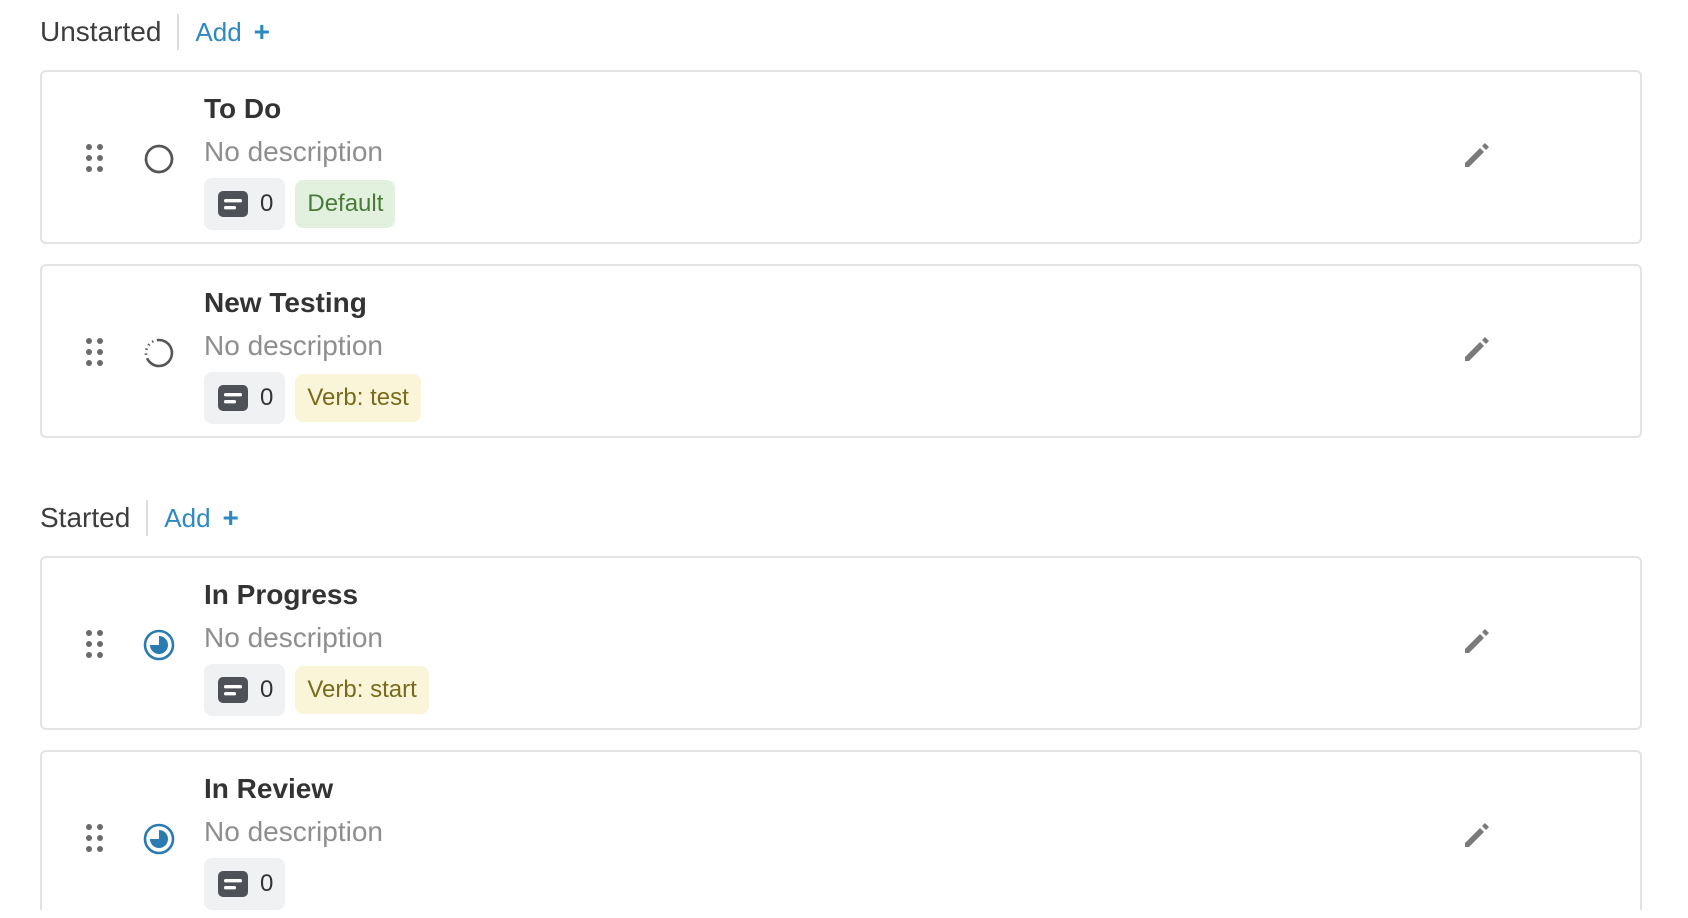 The width and height of the screenshot is (1688, 918). Describe the element at coordinates (864, 518) in the screenshot. I see `group-header-started: Started Add +` at that location.